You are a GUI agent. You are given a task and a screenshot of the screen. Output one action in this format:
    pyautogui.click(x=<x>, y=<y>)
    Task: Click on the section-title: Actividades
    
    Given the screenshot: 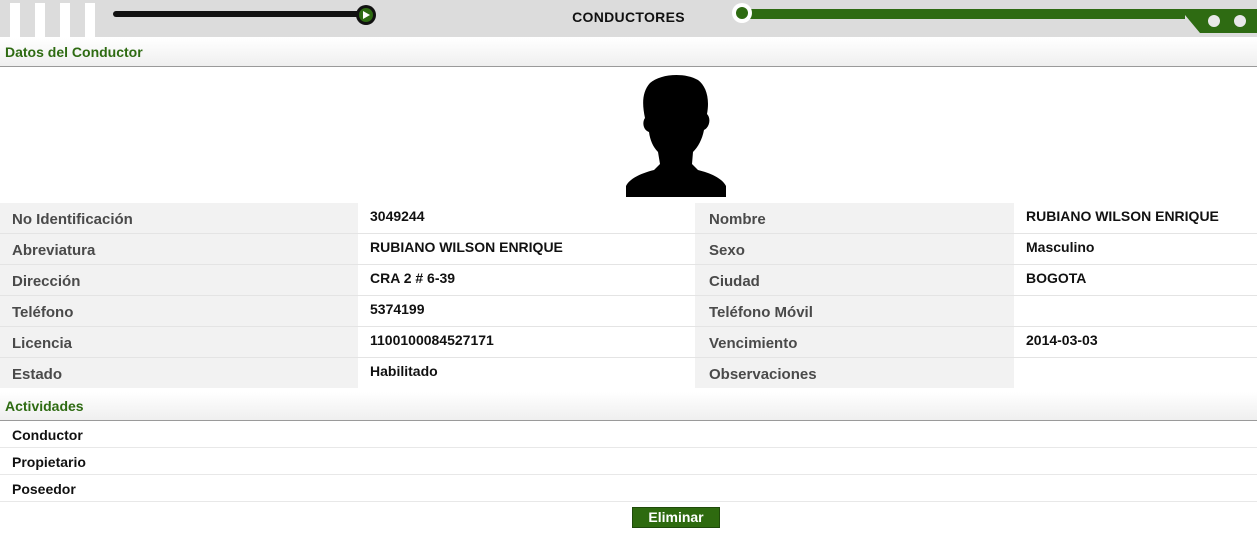 What is the action you would take?
    pyautogui.click(x=44, y=406)
    